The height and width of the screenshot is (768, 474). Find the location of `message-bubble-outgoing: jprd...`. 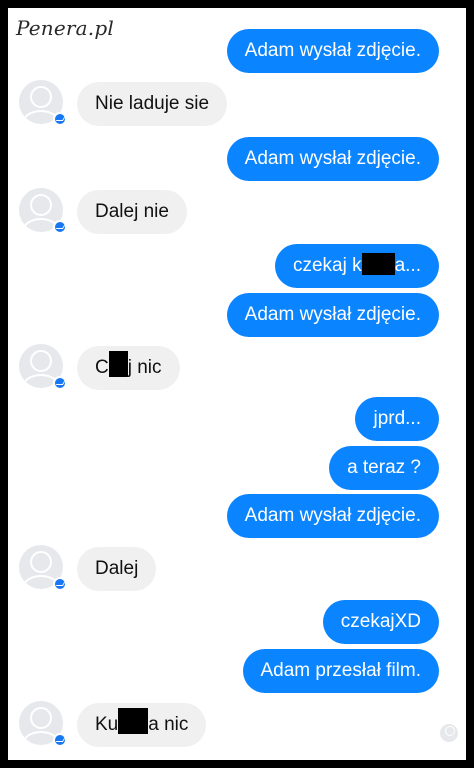

message-bubble-outgoing: jprd... is located at coordinates (397, 419).